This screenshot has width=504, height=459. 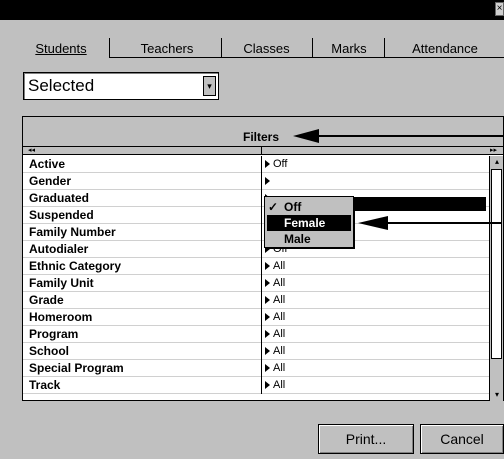 I want to click on option-female: Female, so click(x=309, y=223).